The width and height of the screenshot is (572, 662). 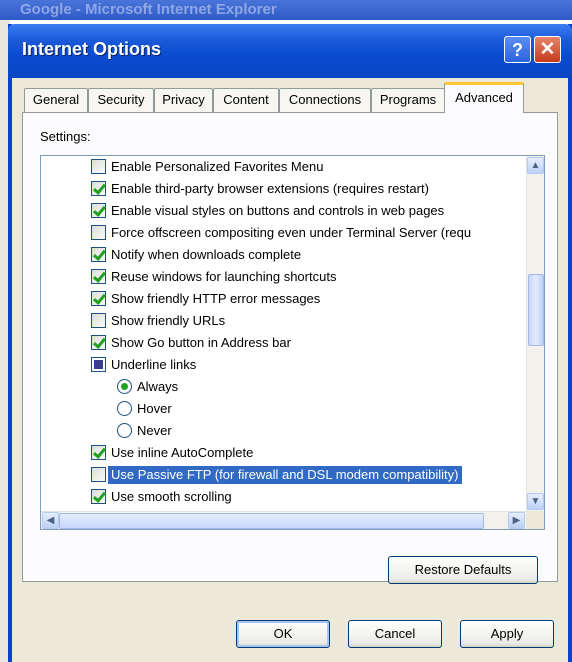 What do you see at coordinates (516, 520) in the screenshot?
I see `scroll-right-icon: ▶` at bounding box center [516, 520].